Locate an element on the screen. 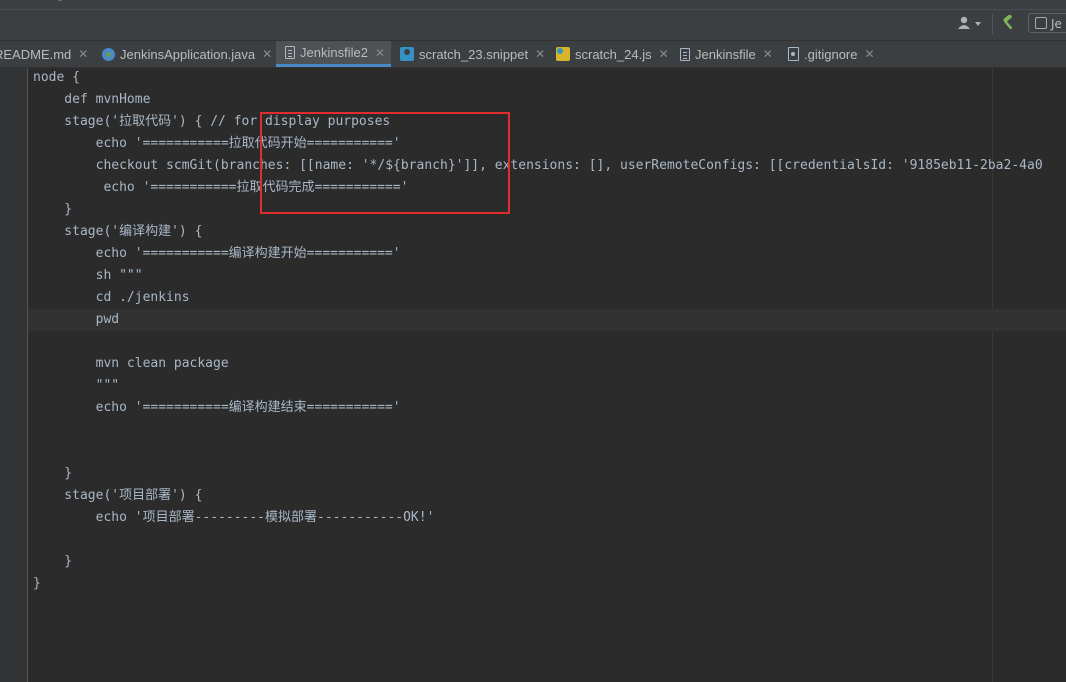 This screenshot has width=1066, height=682. js-scratch-icon is located at coordinates (563, 54).